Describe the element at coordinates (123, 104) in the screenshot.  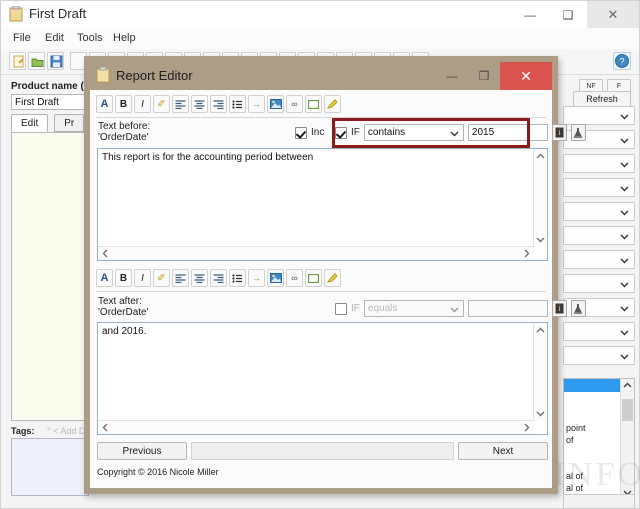
I see `bold-button: B` at that location.